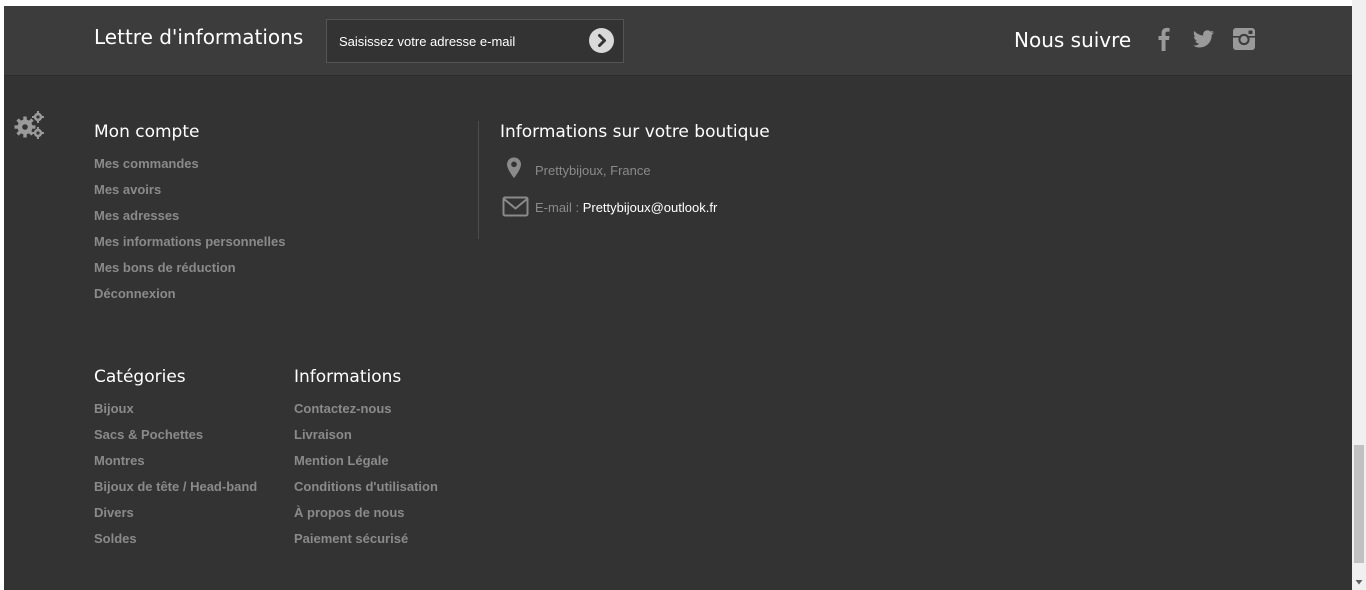 The image size is (1366, 590). I want to click on newsletter-email-input, so click(452, 41).